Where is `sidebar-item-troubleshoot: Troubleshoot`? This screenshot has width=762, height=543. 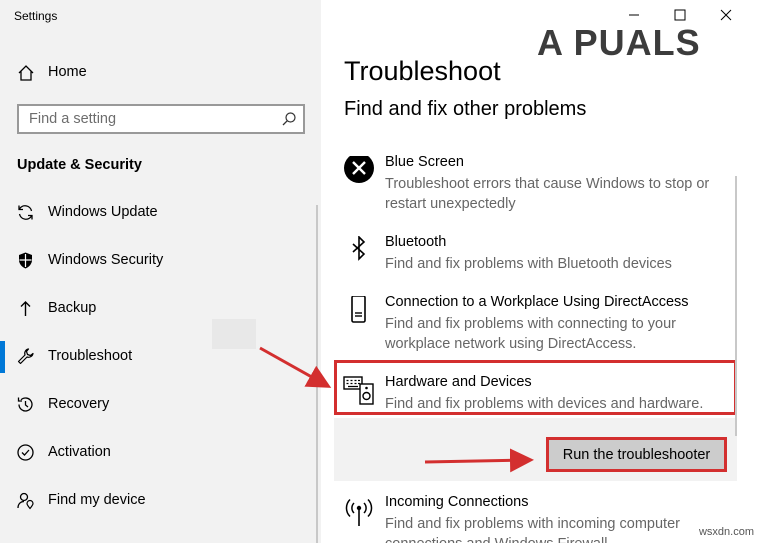 sidebar-item-troubleshoot: Troubleshoot is located at coordinates (160, 357).